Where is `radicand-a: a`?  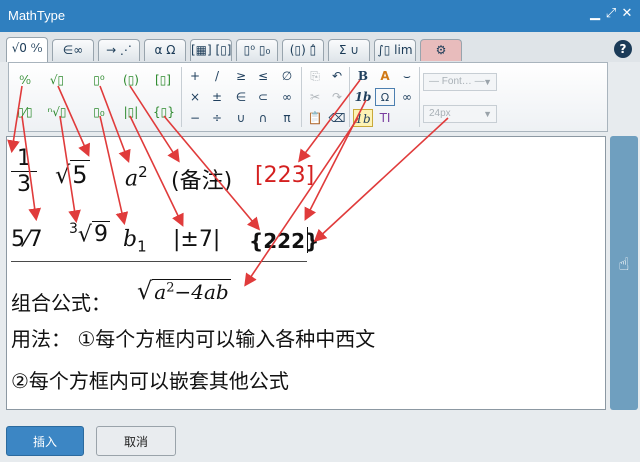 radicand-a: a is located at coordinates (160, 292).